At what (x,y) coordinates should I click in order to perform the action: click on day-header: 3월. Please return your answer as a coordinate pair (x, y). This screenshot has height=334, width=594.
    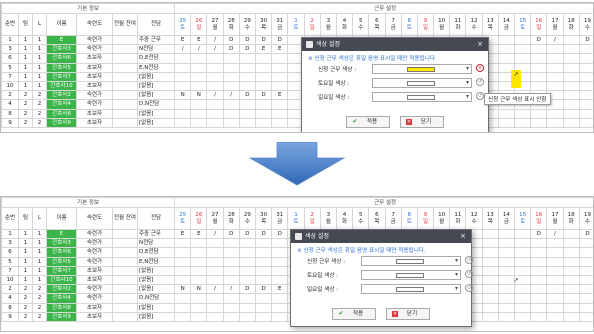
    Looking at the image, I should click on (328, 24).